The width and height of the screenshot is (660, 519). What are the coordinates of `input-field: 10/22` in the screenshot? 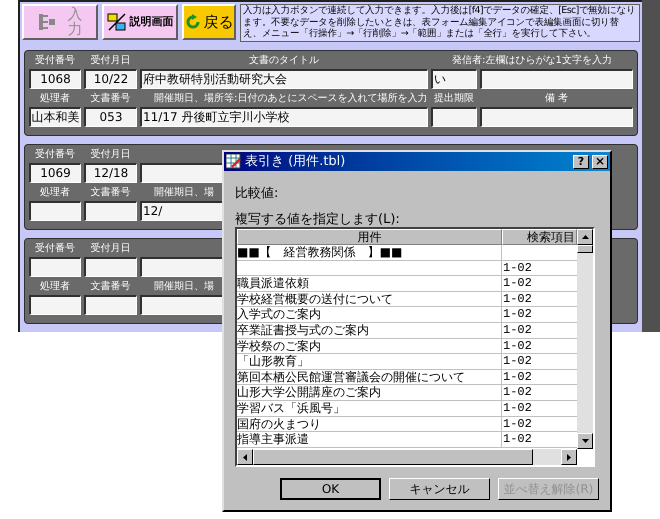 It's located at (110, 79).